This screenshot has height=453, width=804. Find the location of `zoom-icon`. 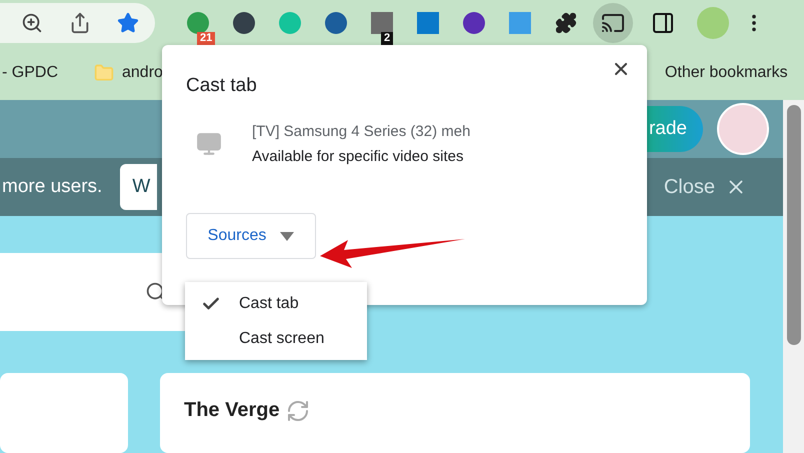

zoom-icon is located at coordinates (32, 23).